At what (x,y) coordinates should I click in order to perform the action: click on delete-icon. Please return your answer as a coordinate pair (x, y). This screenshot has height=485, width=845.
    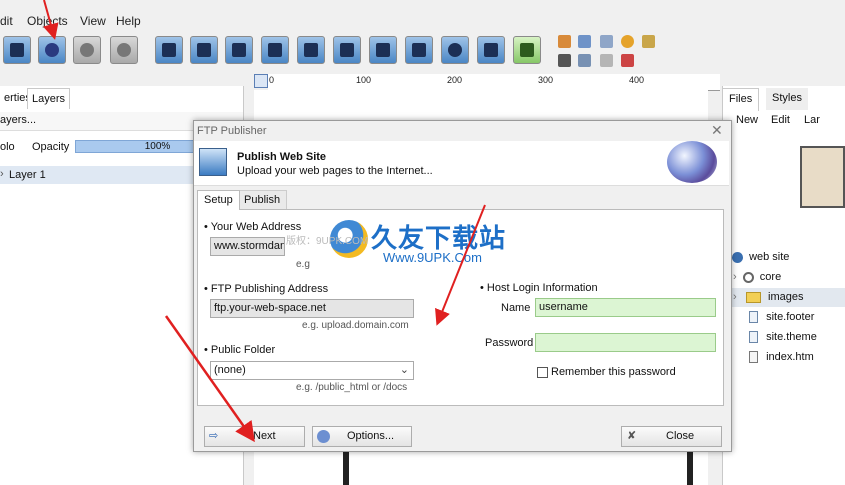
    Looking at the image, I should click on (627, 60).